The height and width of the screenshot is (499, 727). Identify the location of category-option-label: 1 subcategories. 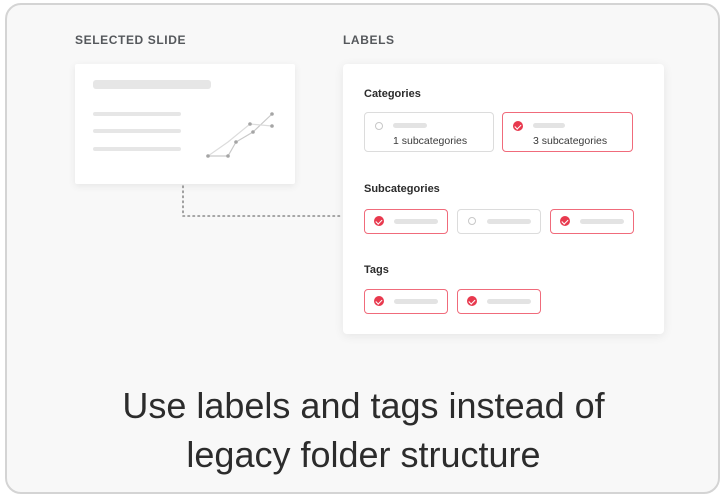
(430, 141).